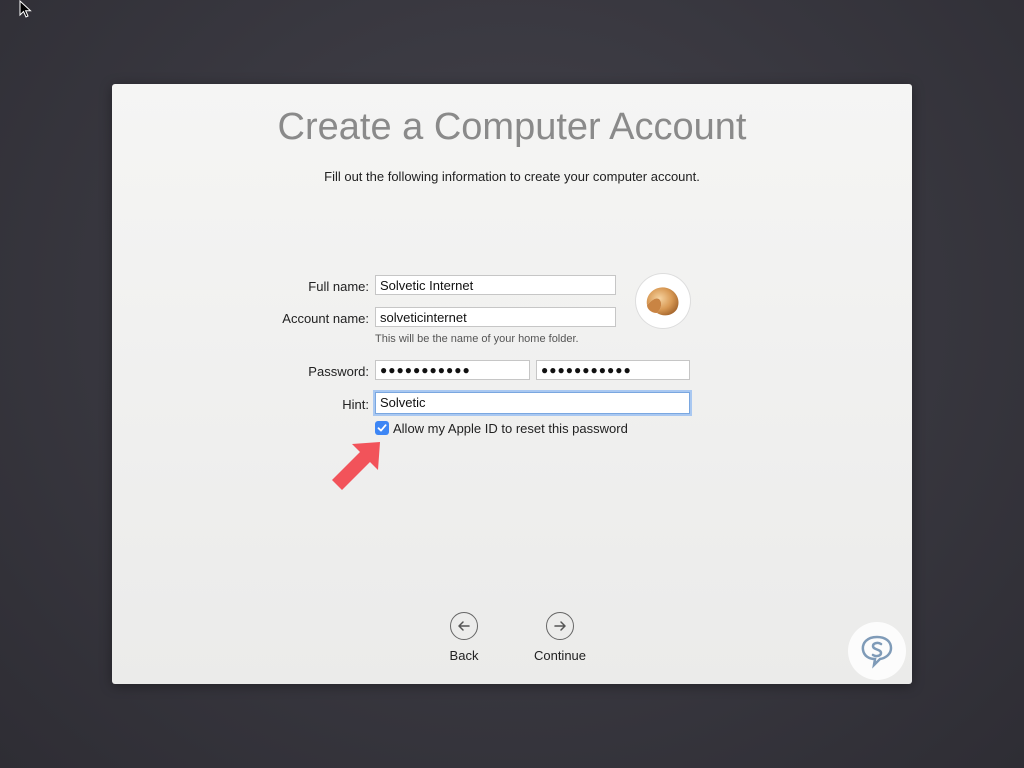  What do you see at coordinates (452, 370) in the screenshot?
I see `password-field: ●●●●●●●●●●●` at bounding box center [452, 370].